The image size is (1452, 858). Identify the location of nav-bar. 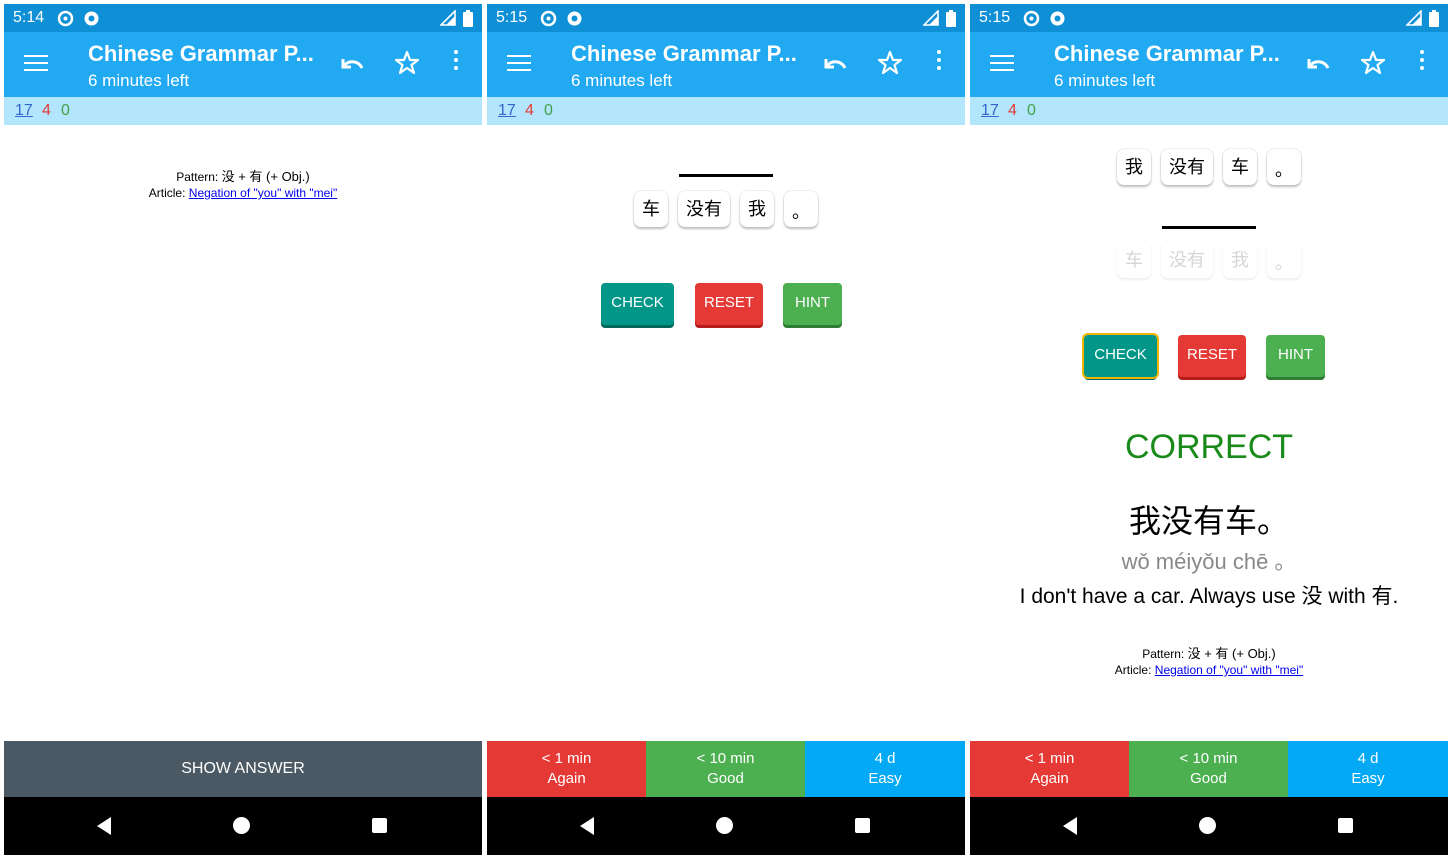
(1209, 826).